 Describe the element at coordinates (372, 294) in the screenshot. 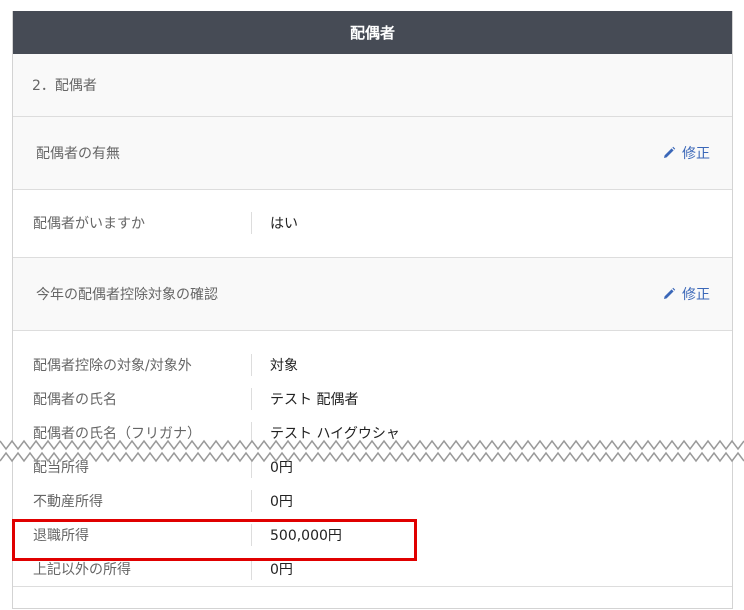

I see `deduction-header: 今年の配偶者控除対象の確認 修正` at that location.